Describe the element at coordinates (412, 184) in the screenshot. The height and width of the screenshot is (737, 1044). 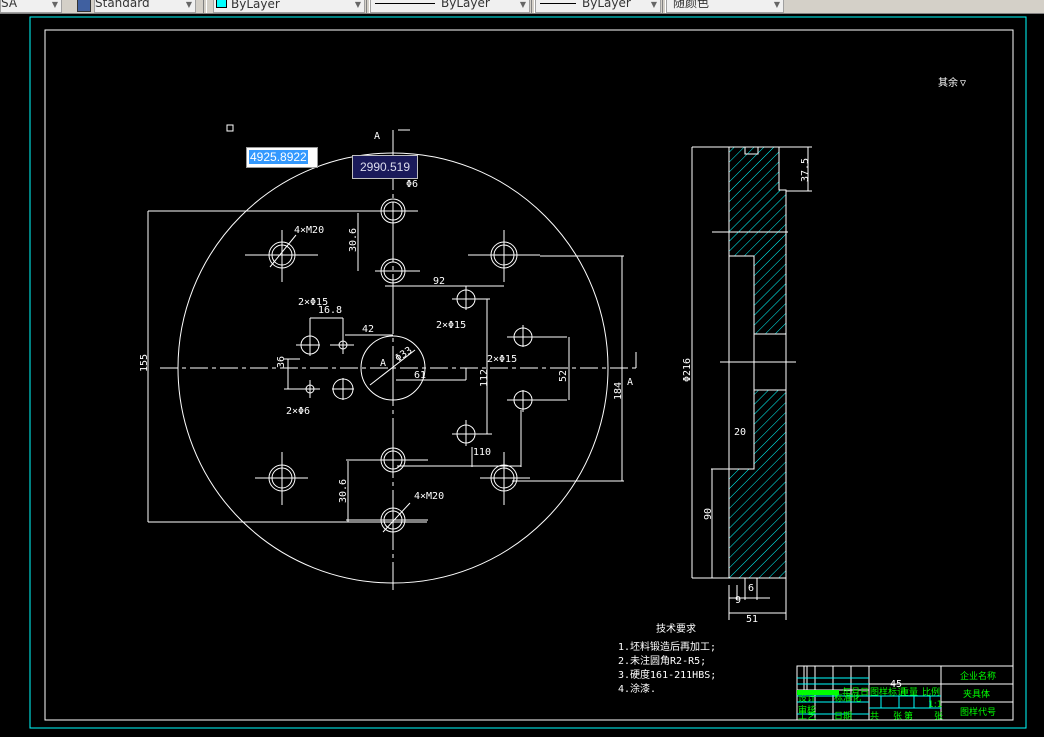
I see `dim-phi6: Φ6` at that location.